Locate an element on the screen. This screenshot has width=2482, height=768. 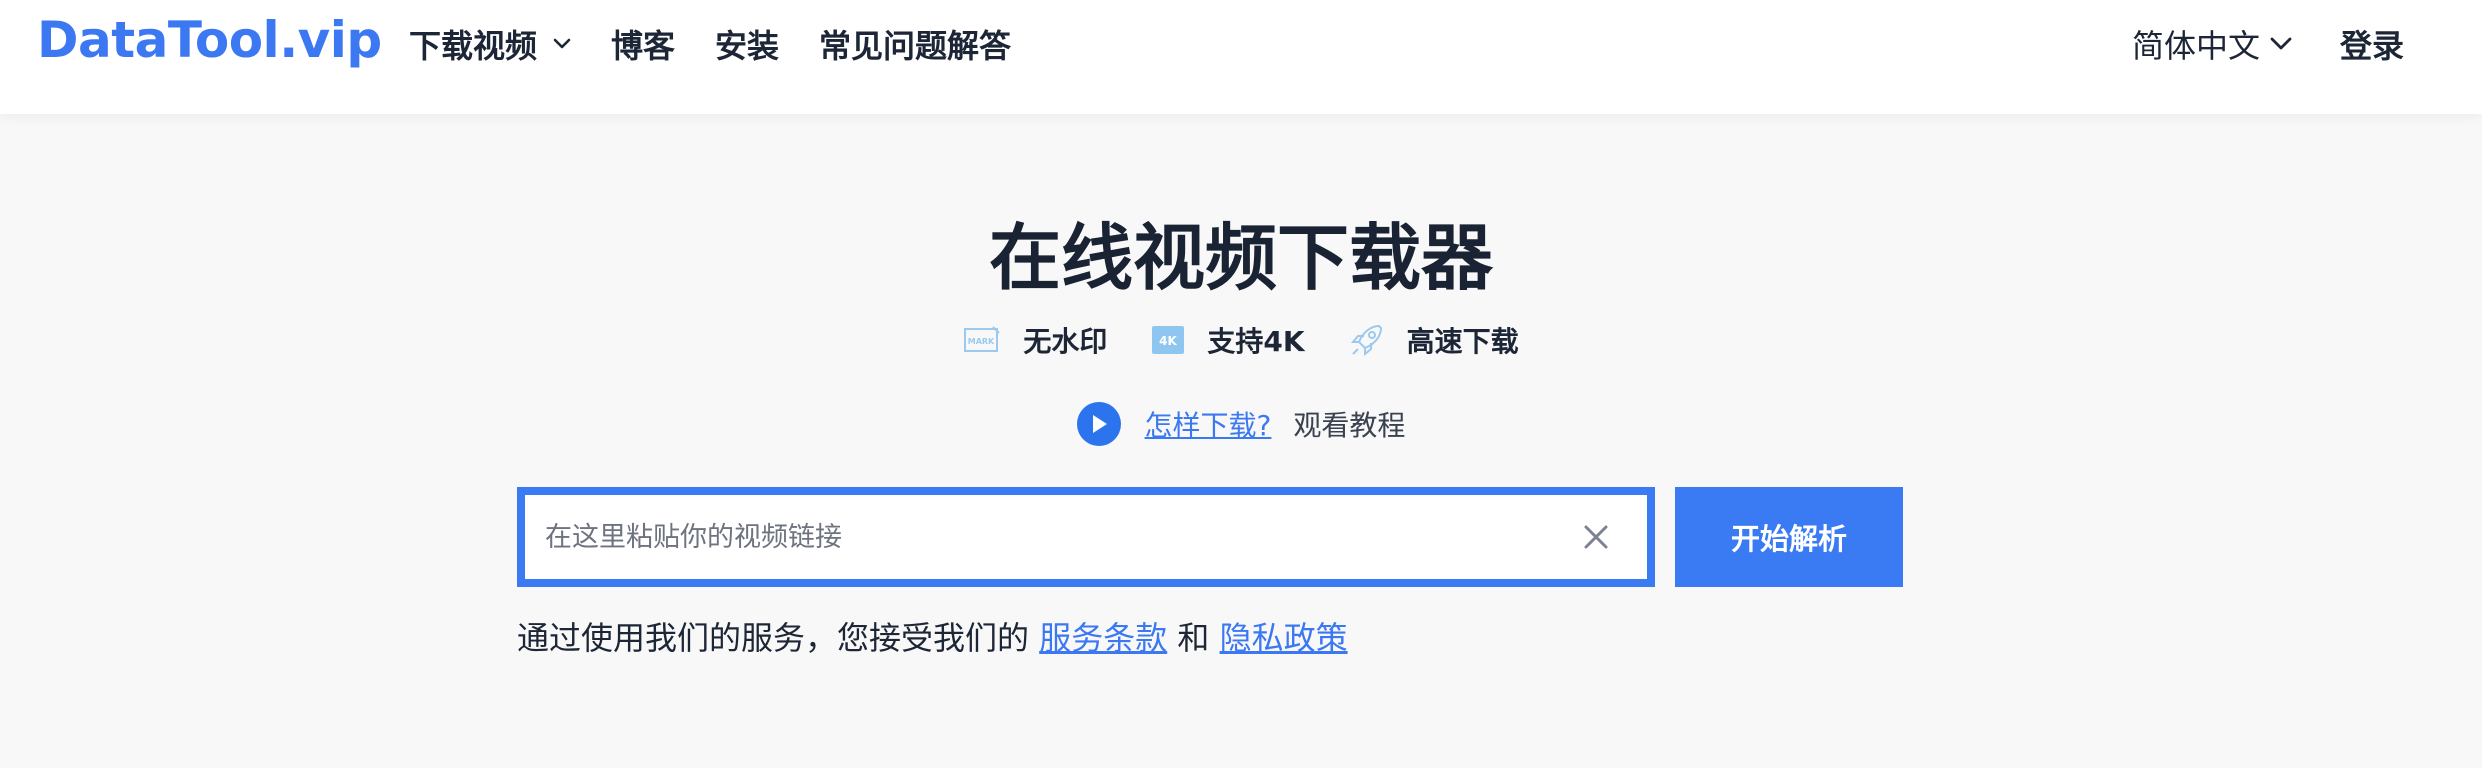
language-label: 简体中文 is located at coordinates (2195, 46).